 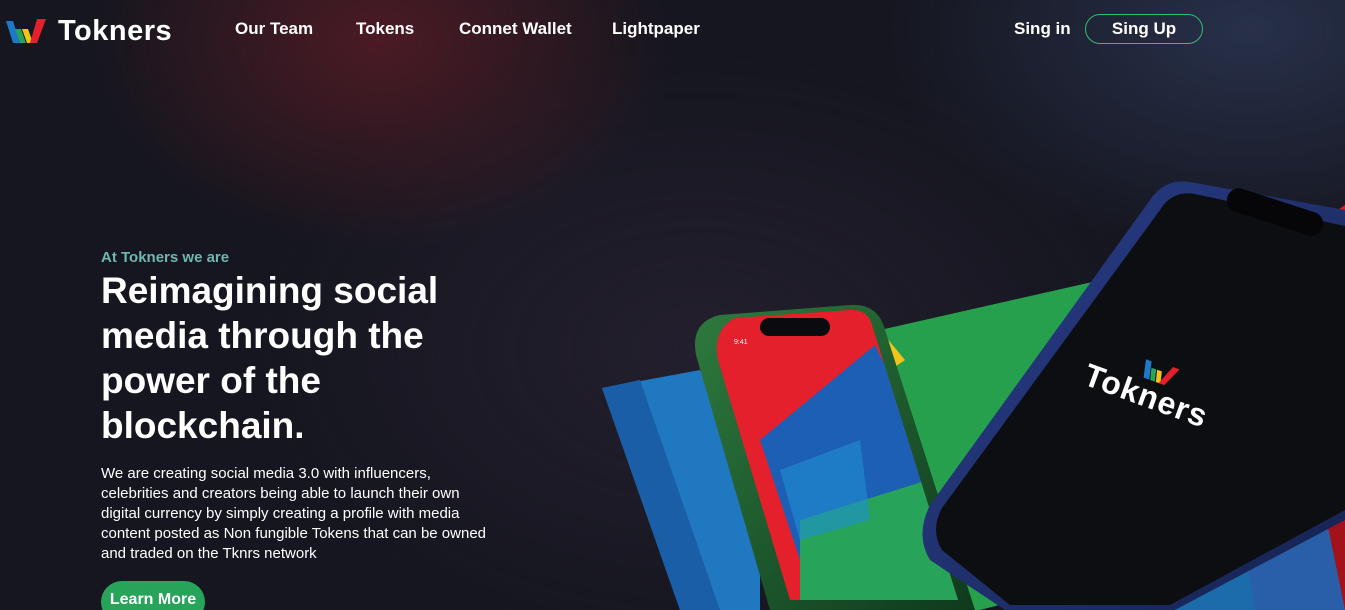 What do you see at coordinates (741, 342) in the screenshot?
I see `status-bar-time: 9:41` at bounding box center [741, 342].